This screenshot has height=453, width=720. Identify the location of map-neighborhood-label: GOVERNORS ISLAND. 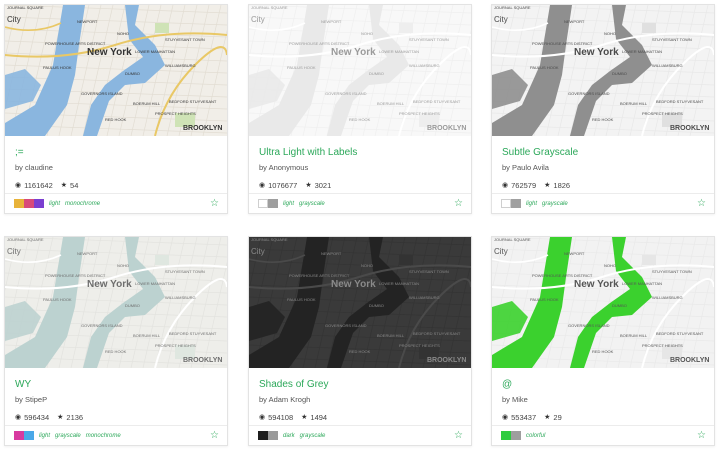
(102, 93).